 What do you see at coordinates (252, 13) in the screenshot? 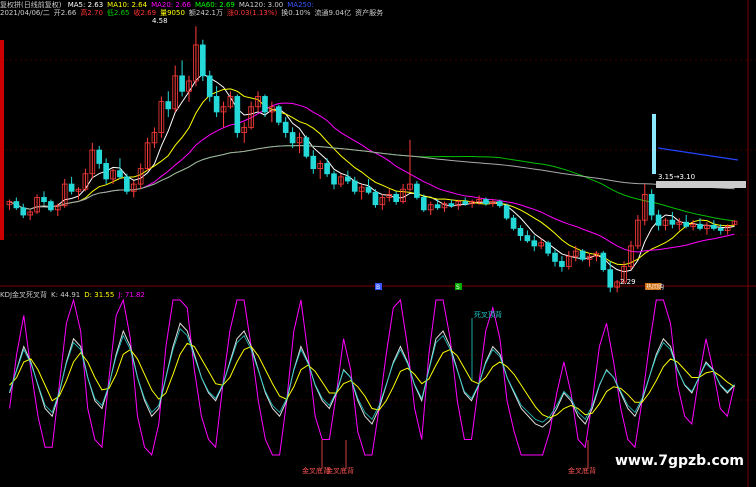
I see `quote-field: 涨0.03(1.13%)` at bounding box center [252, 13].